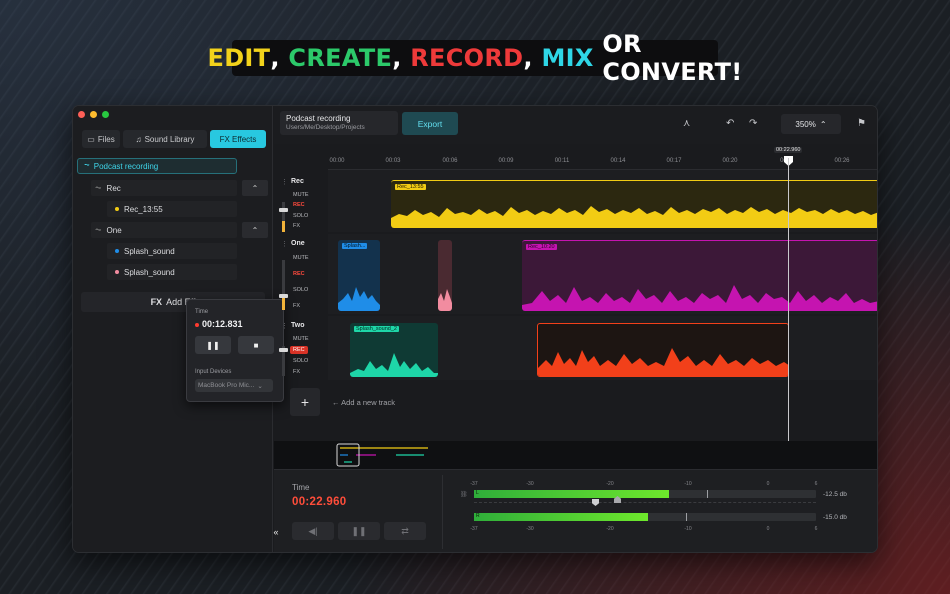 The height and width of the screenshot is (594, 950). Describe the element at coordinates (157, 166) in the screenshot. I see `project-item: ⏦ Podcast recording` at that location.